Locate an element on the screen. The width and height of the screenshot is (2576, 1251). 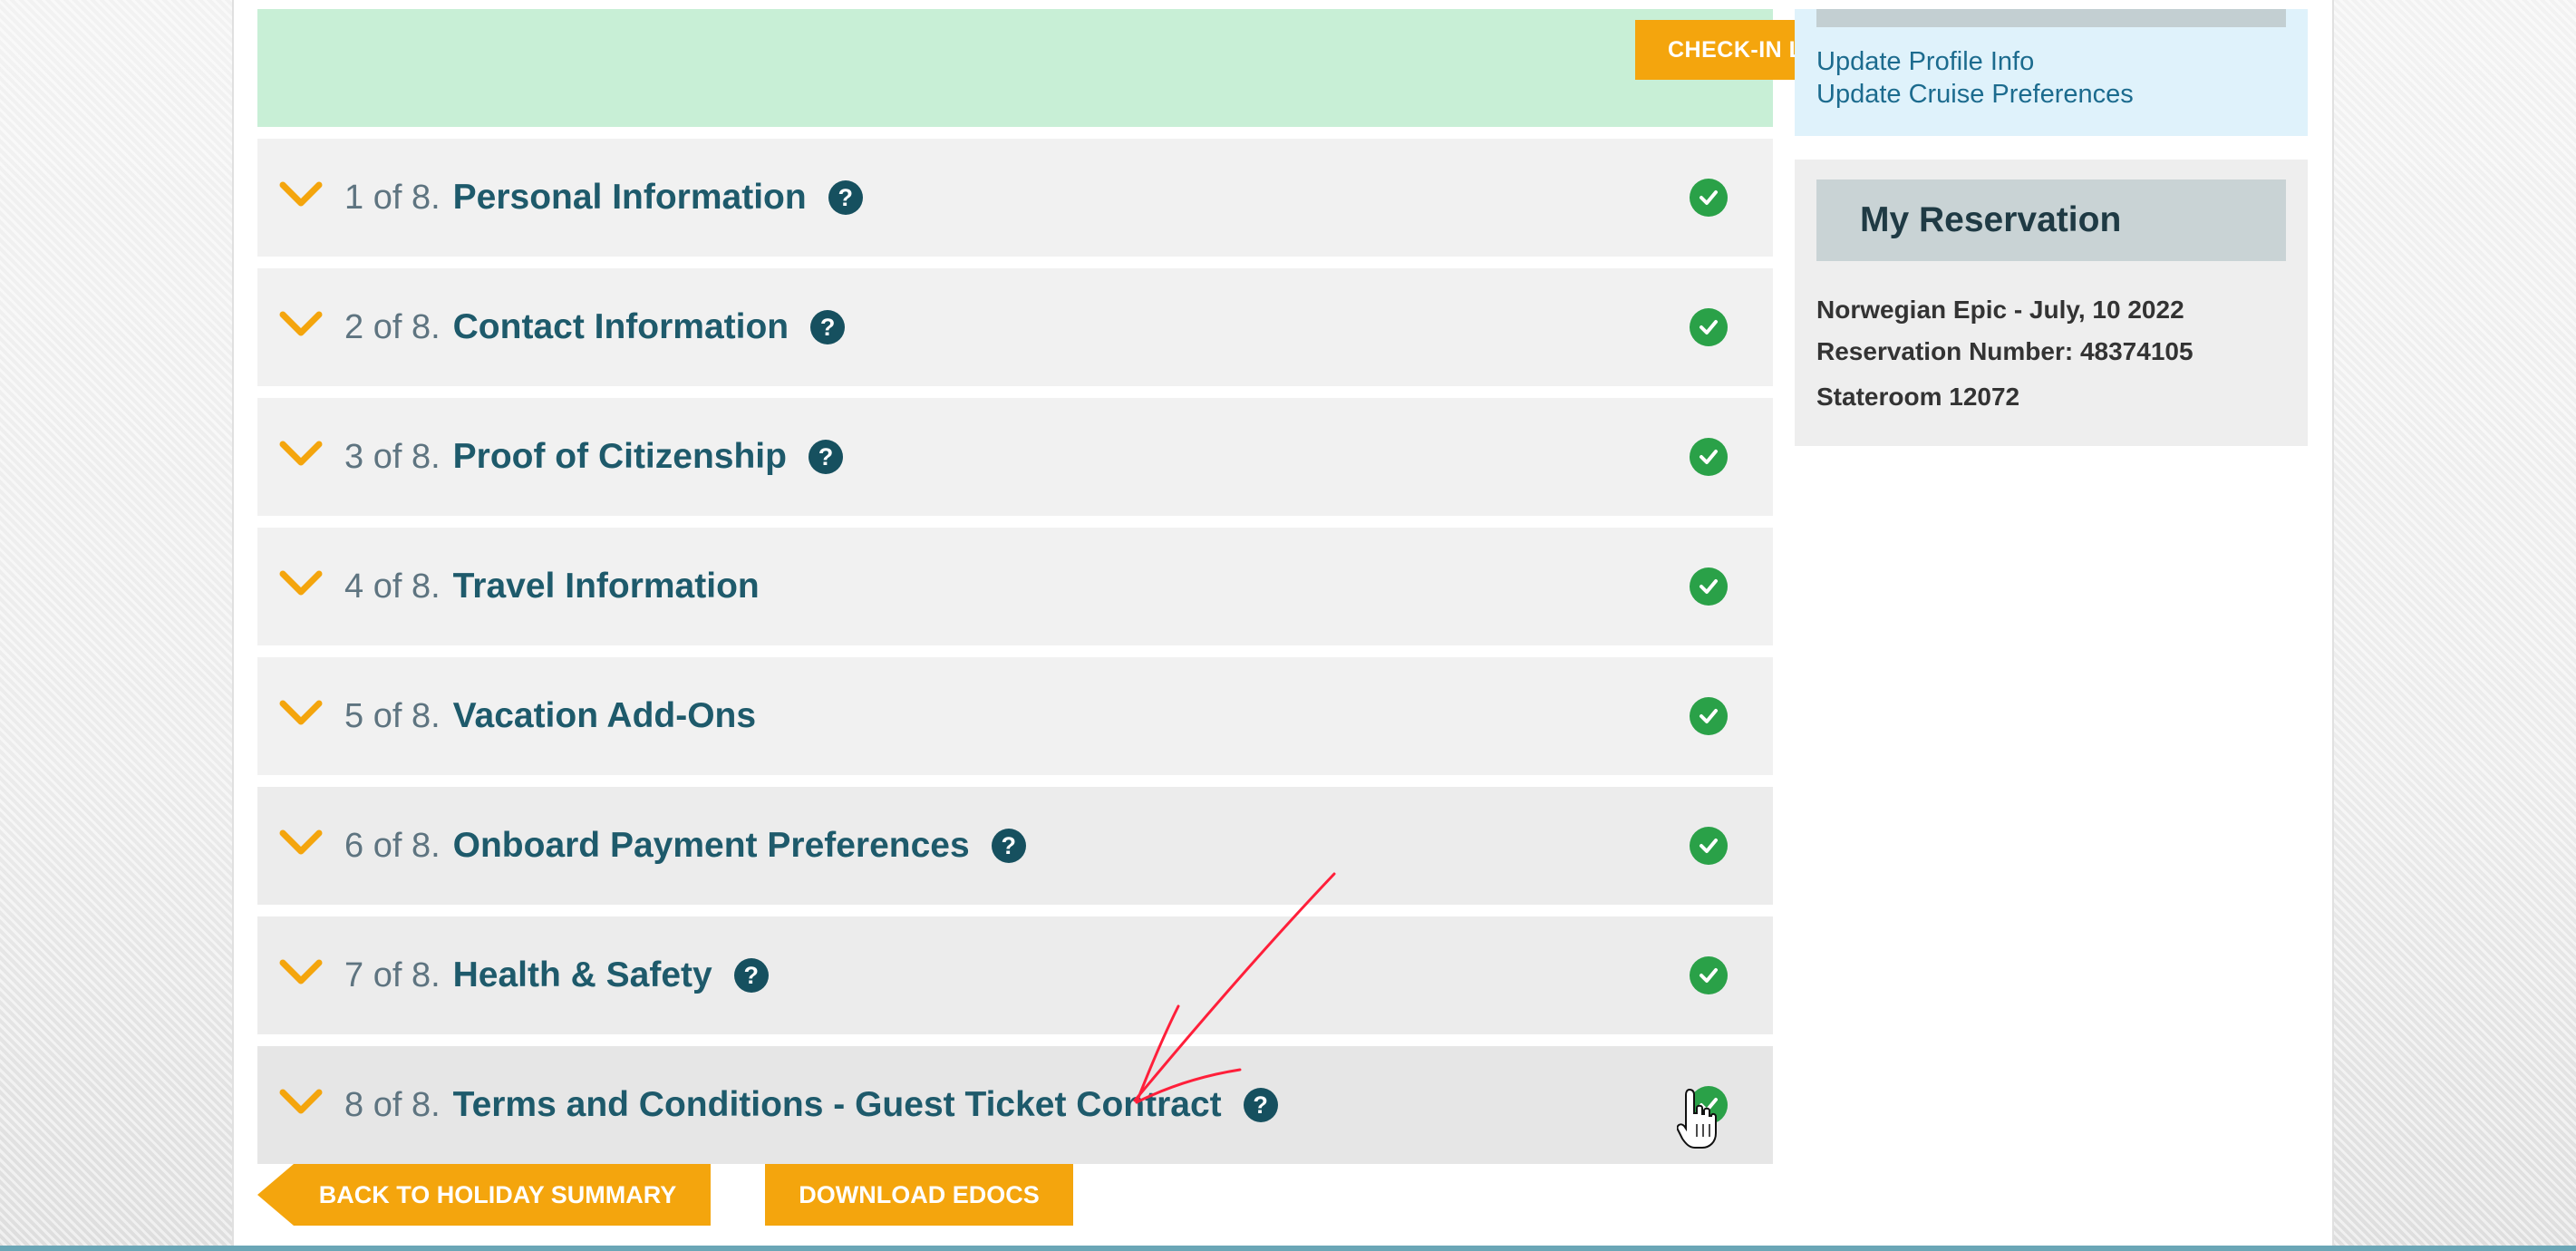
accordion-step-4: 4 of 8. Travel Information is located at coordinates (1015, 586).